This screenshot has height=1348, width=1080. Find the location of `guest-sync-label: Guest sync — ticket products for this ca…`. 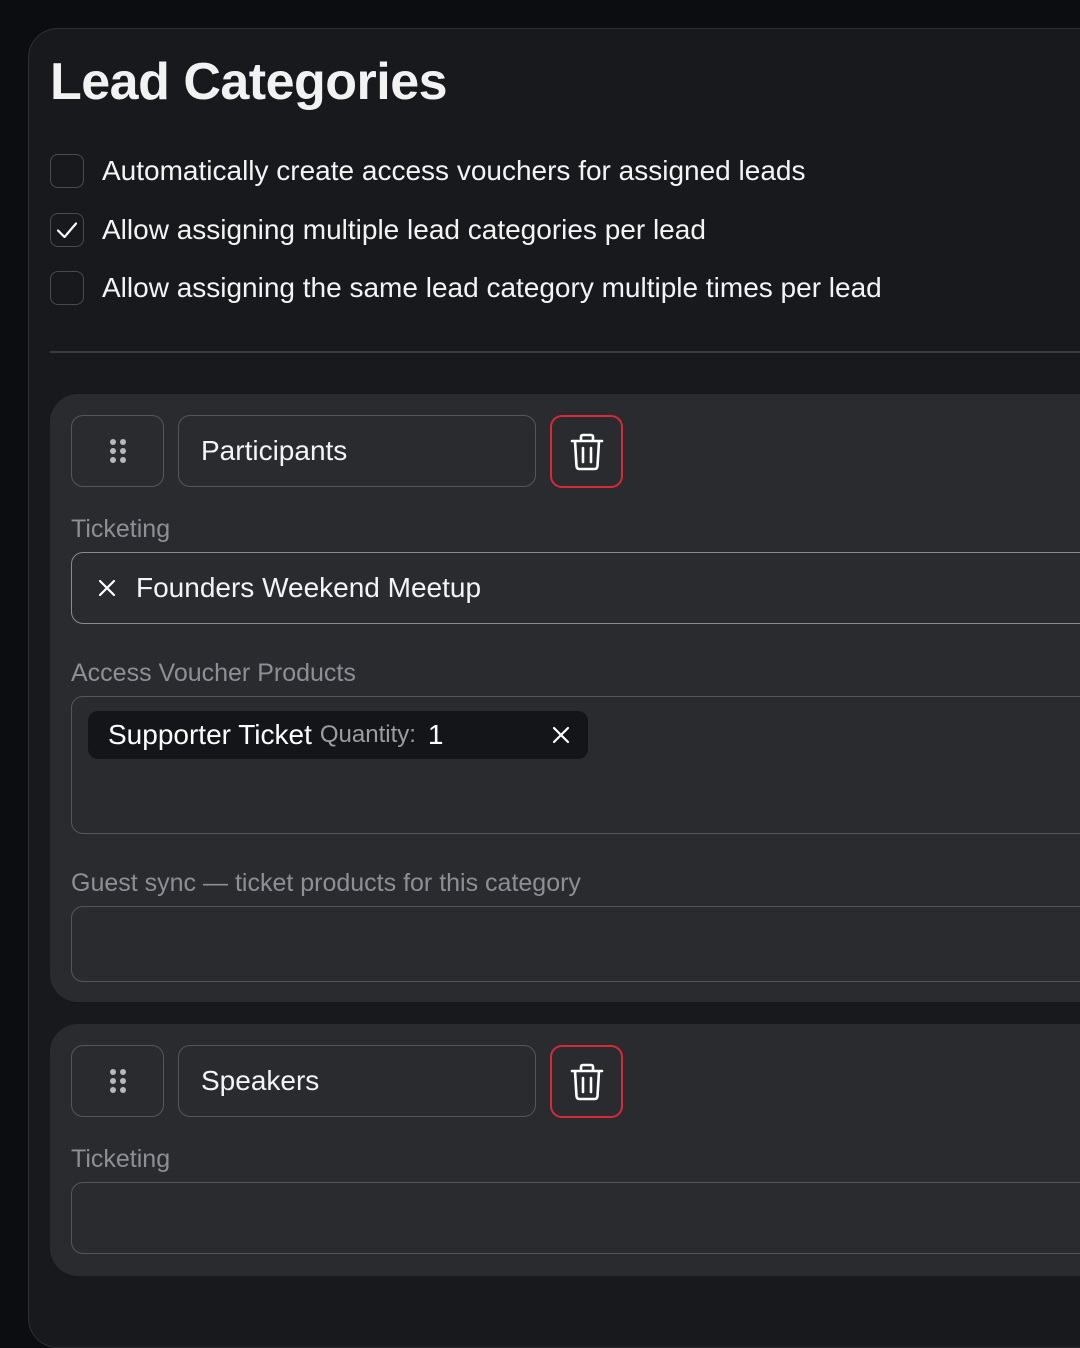

guest-sync-label: Guest sync — ticket products for this ca… is located at coordinates (326, 883).